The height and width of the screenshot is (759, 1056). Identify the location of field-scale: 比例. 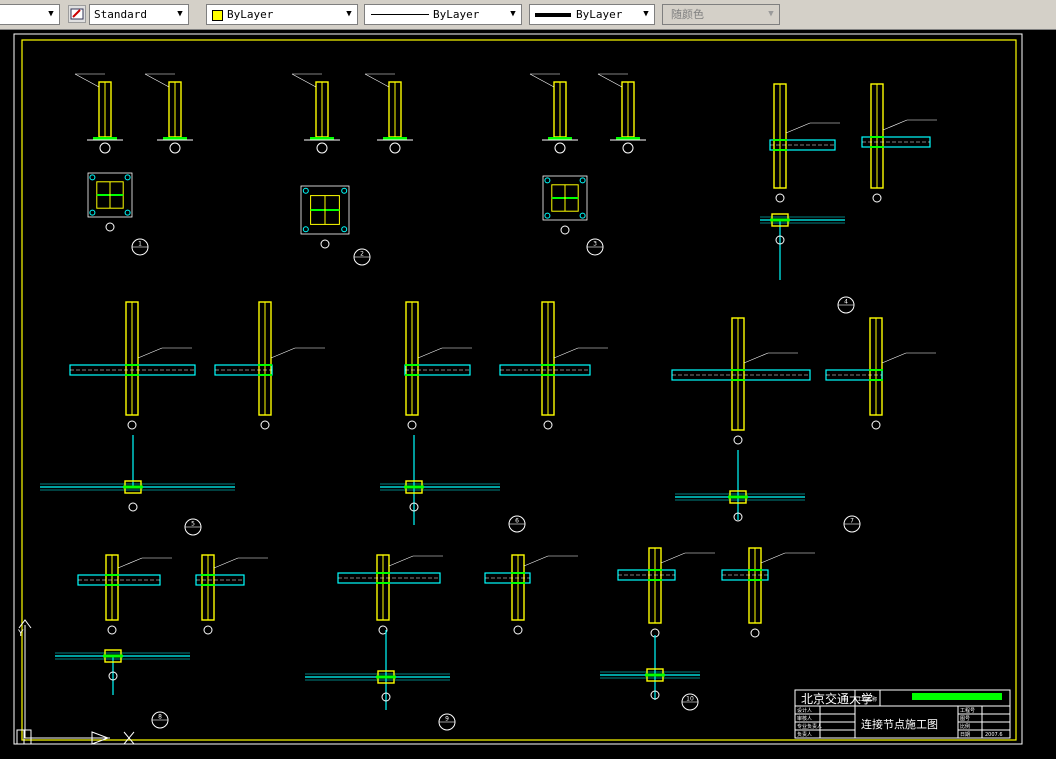
(965, 726).